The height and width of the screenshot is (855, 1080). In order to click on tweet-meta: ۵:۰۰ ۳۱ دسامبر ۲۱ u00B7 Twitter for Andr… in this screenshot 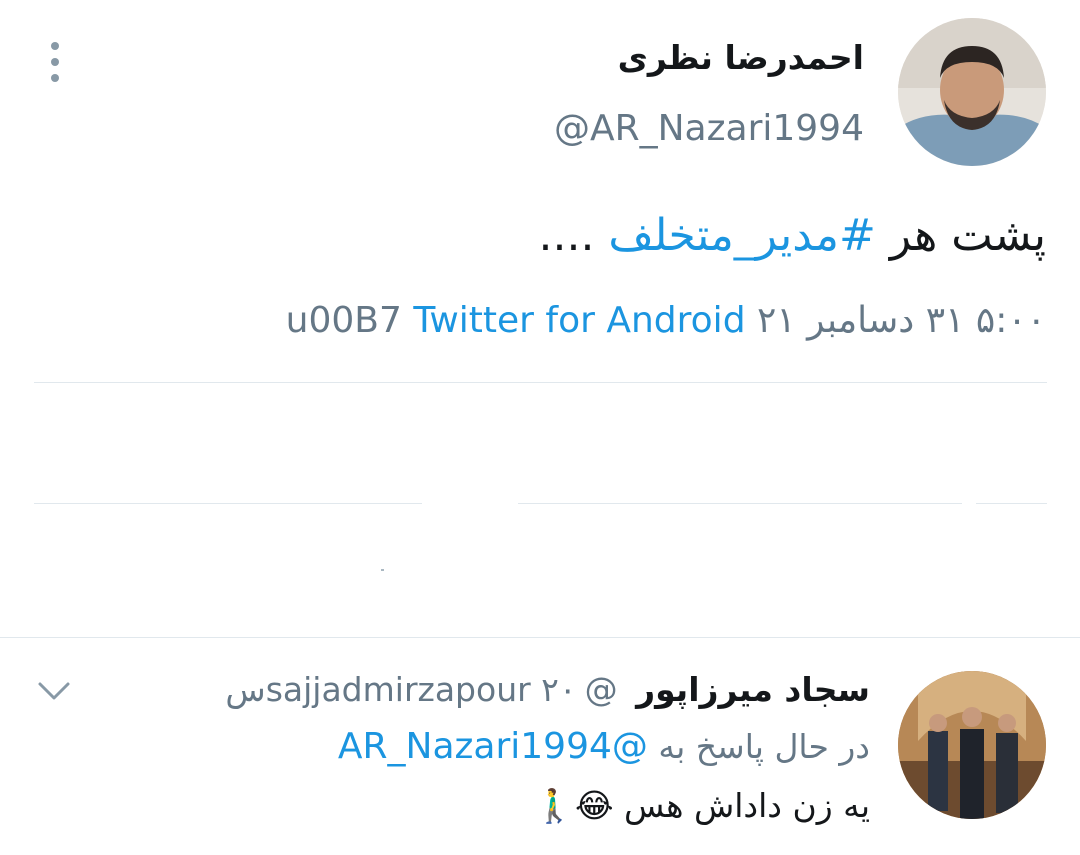, I will do `click(666, 320)`.